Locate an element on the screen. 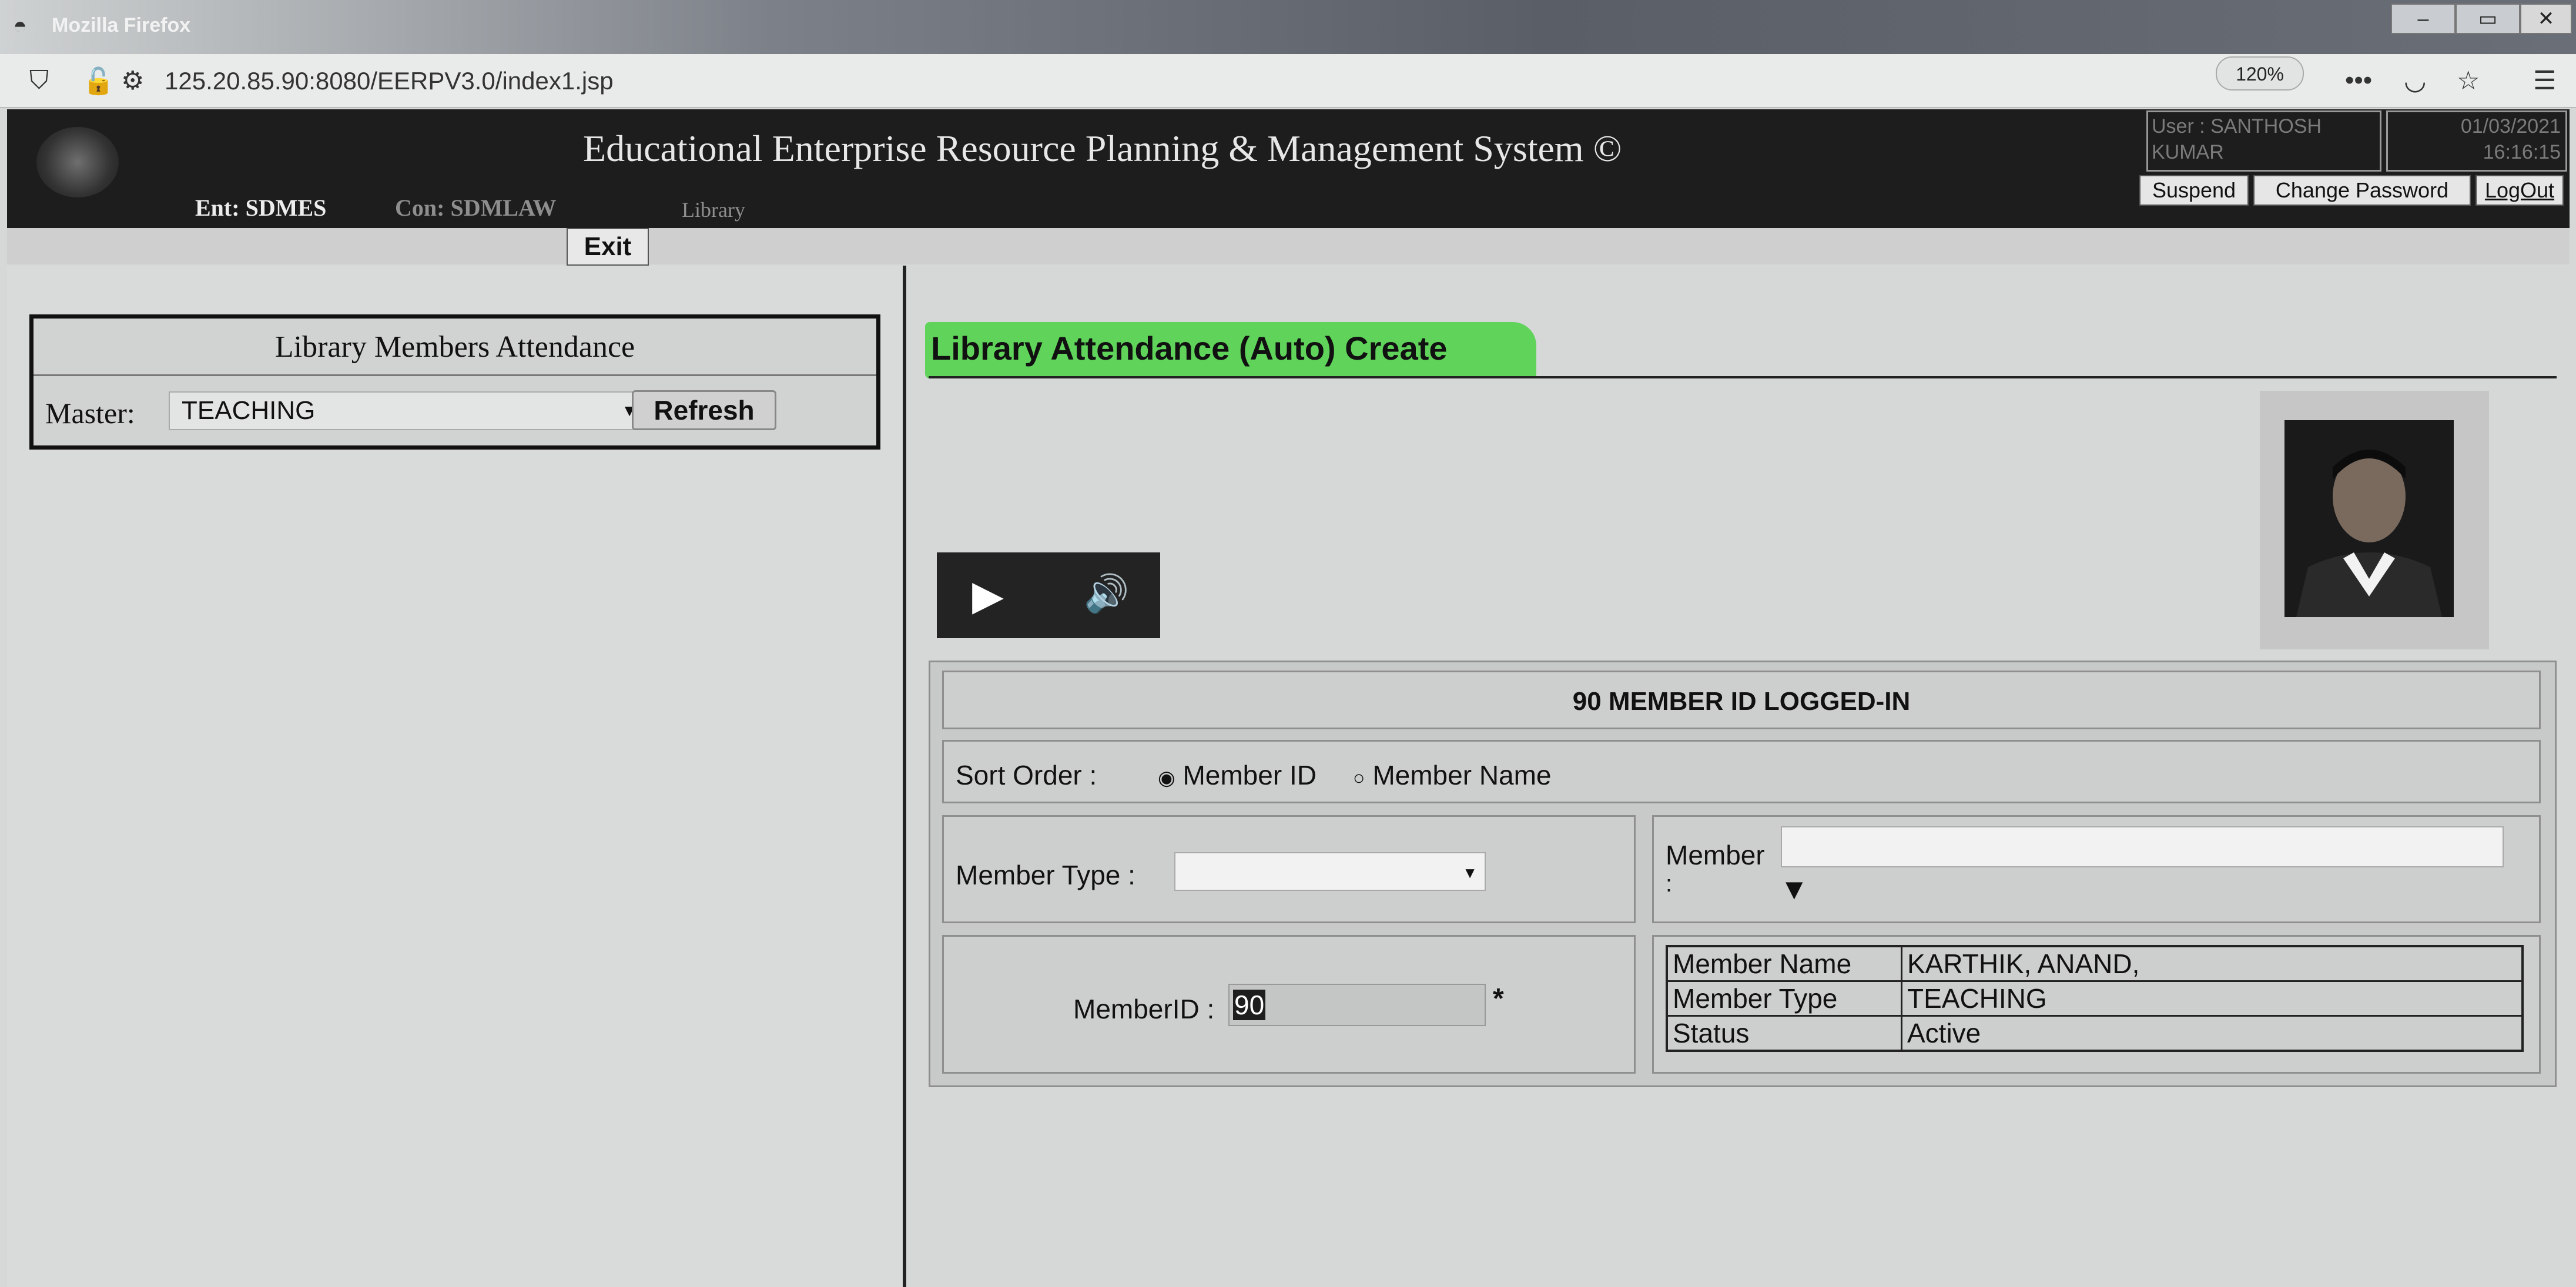 Image resolution: width=2576 pixels, height=1287 pixels. sort-order-row: Sort Order : ◉ Member ID ○ Member Name is located at coordinates (1741, 771).